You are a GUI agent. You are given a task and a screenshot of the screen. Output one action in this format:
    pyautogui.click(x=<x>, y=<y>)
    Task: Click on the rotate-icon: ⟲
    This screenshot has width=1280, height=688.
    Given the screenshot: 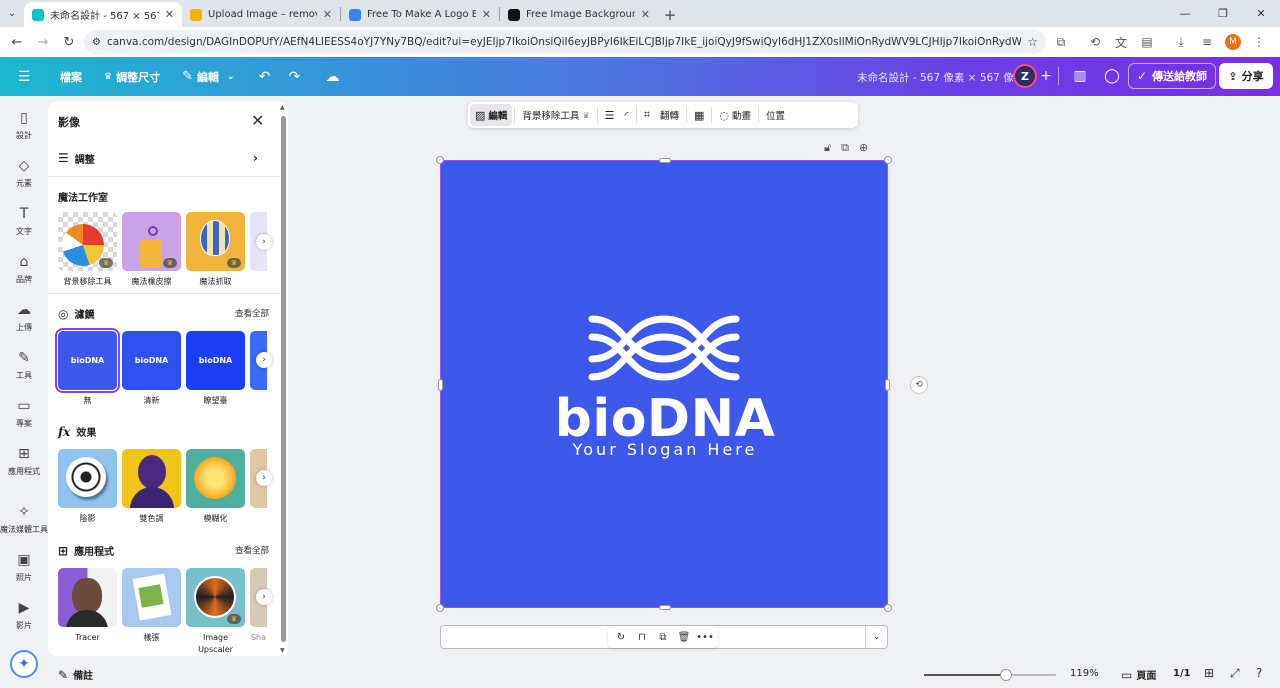 What is the action you would take?
    pyautogui.click(x=919, y=385)
    